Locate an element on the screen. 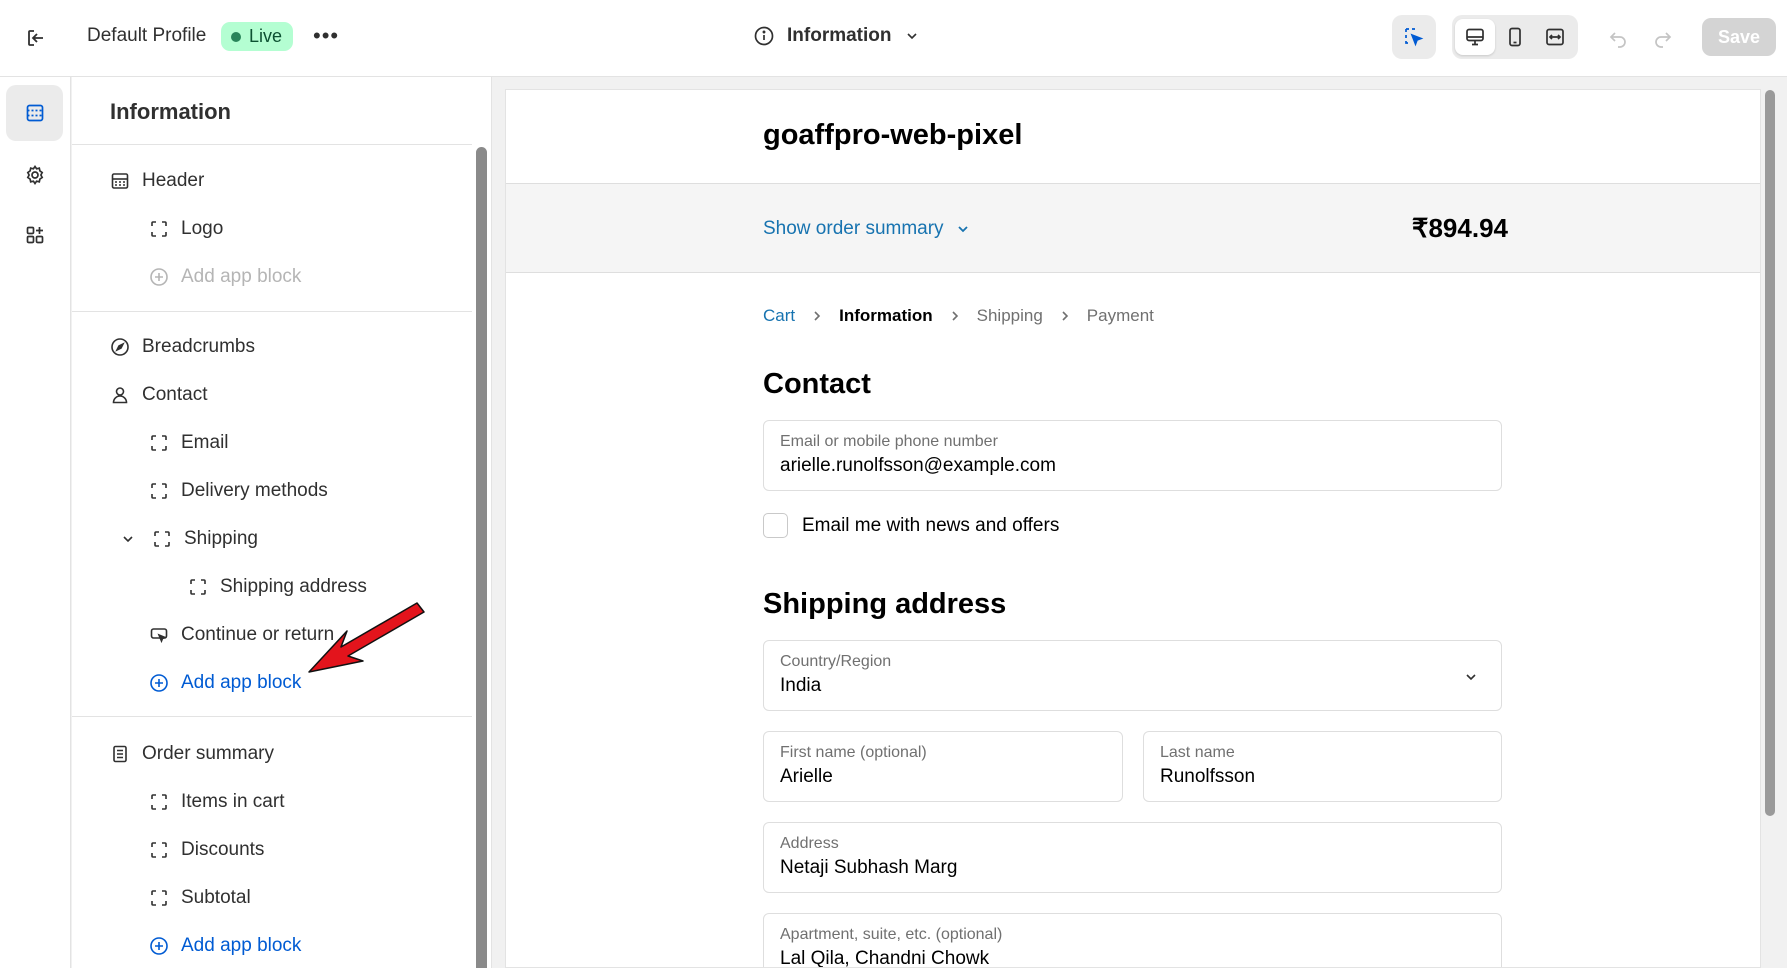 This screenshot has height=968, width=1787. divider is located at coordinates (272, 716).